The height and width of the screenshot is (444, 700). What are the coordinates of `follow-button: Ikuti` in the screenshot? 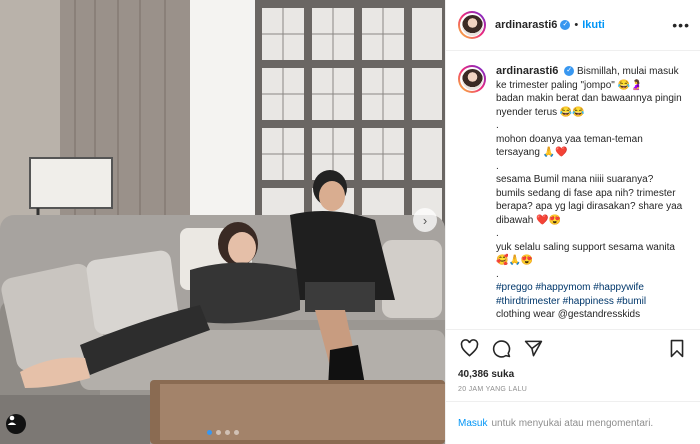 It's located at (593, 25).